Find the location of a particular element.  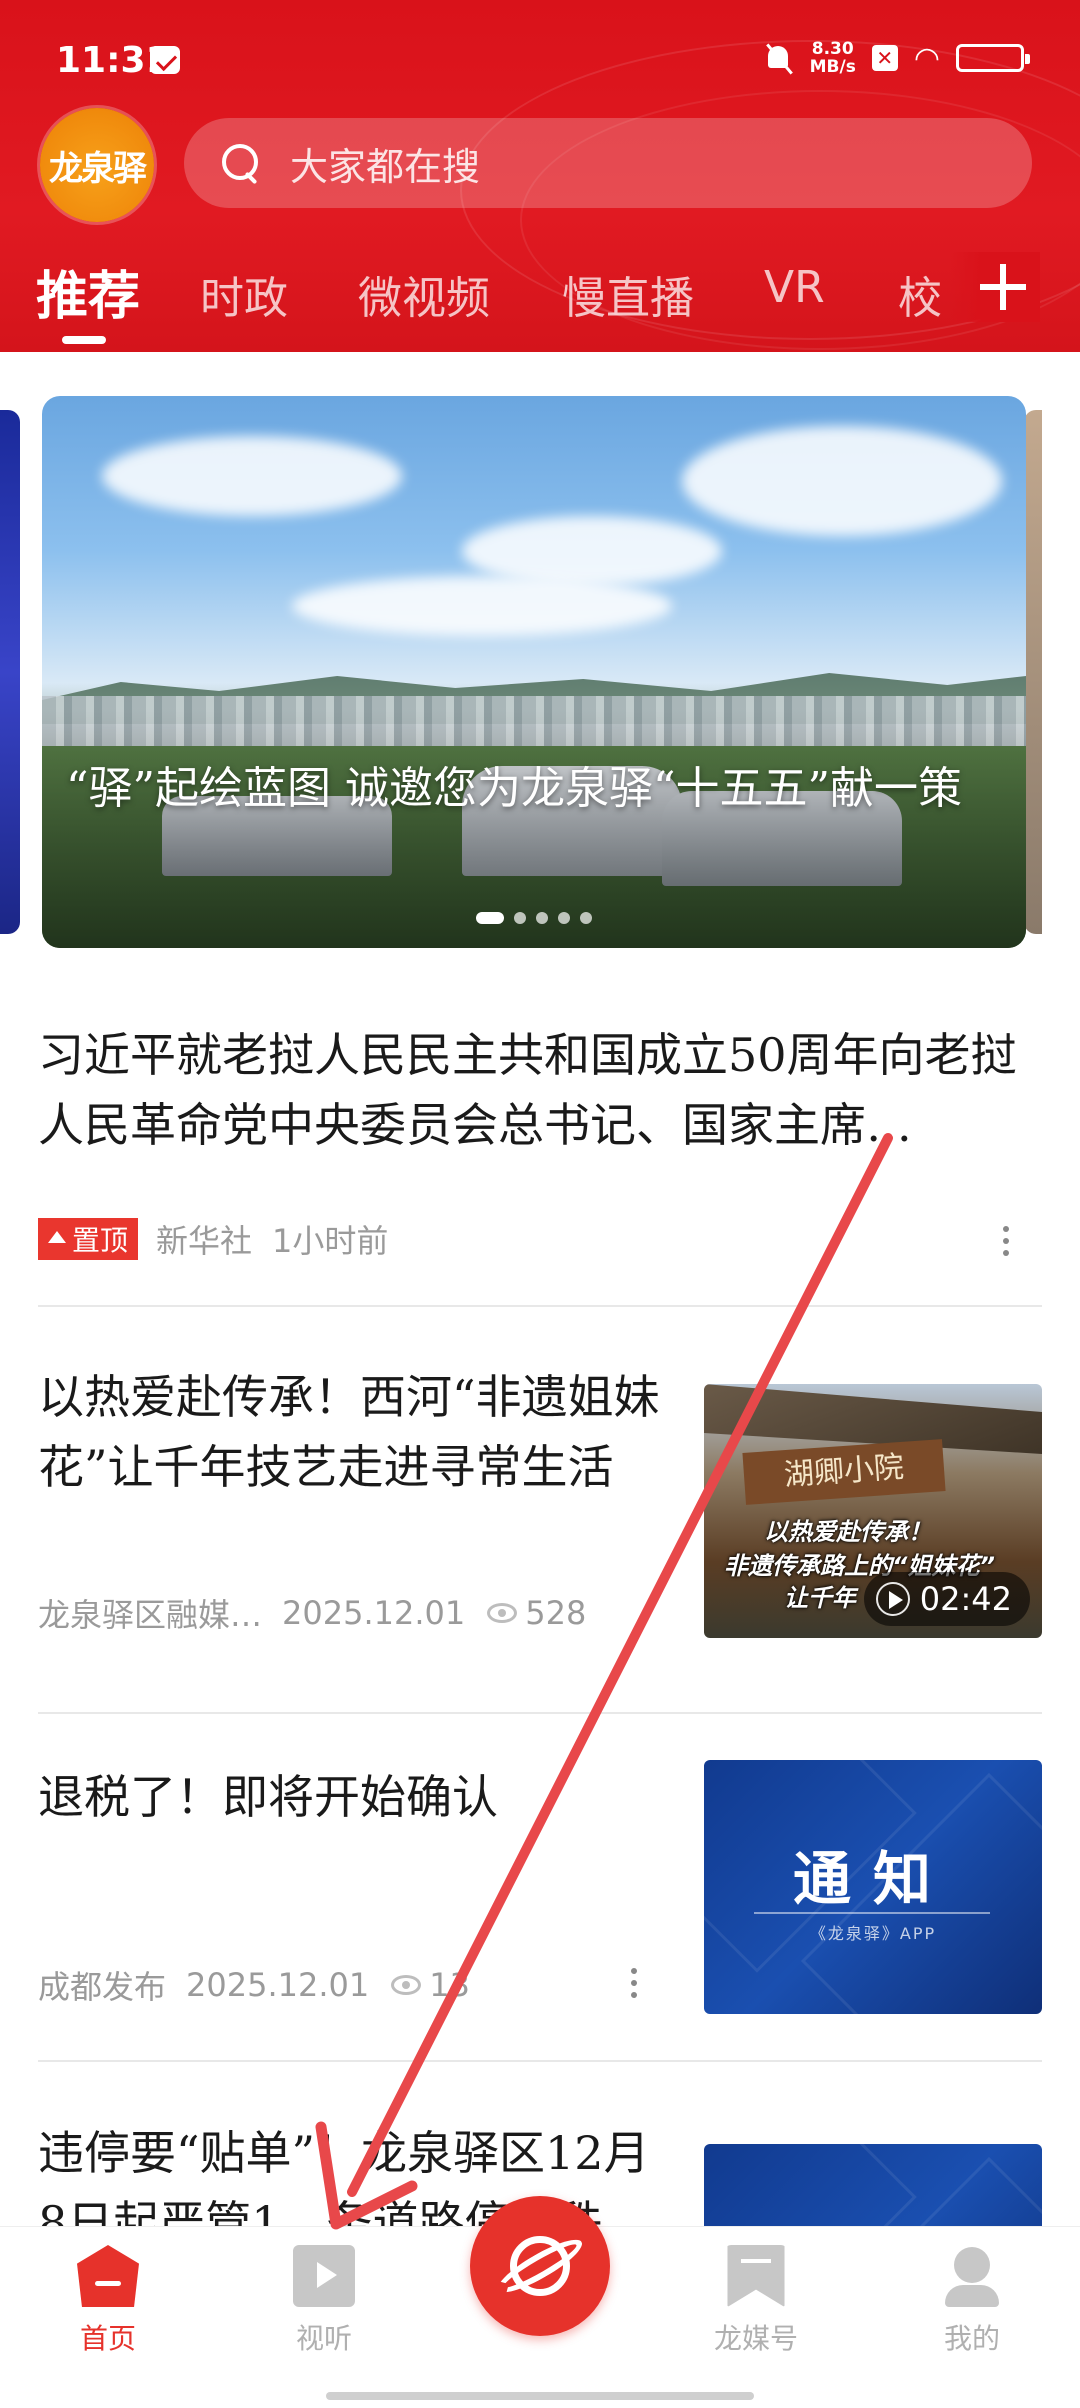

notice-thumbnail: 通知 《龙泉驿》APP is located at coordinates (873, 1887).